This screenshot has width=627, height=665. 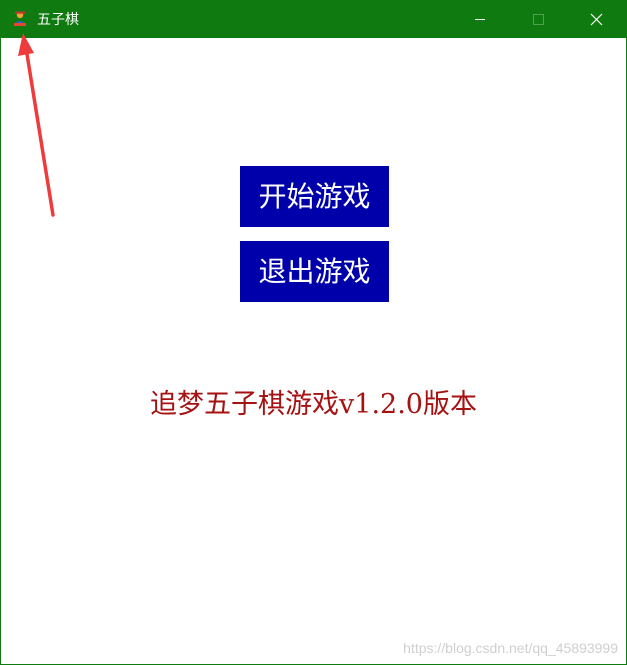 I want to click on app-icon, so click(x=20, y=19).